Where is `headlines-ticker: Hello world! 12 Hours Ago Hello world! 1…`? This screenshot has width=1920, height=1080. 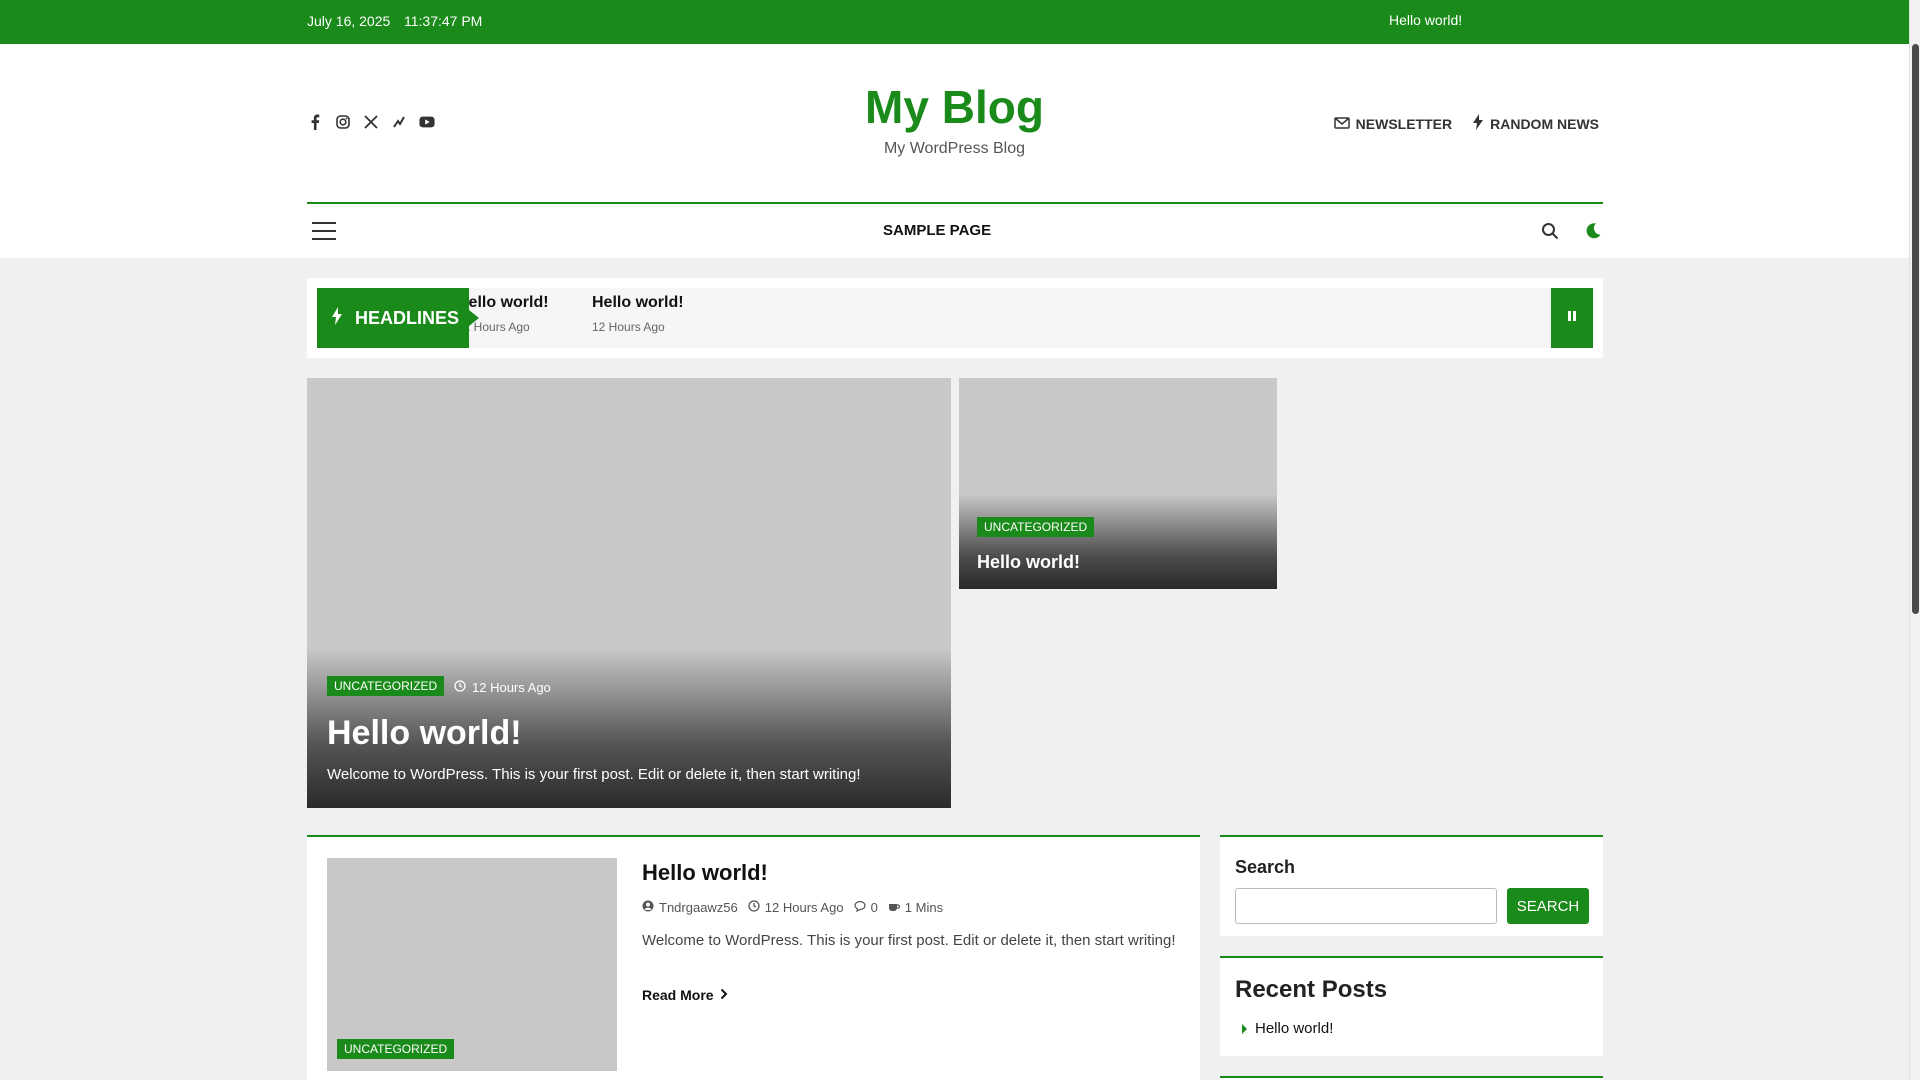
headlines-ticker: Hello world! 12 Hours Ago Hello world! 1… is located at coordinates (955, 318).